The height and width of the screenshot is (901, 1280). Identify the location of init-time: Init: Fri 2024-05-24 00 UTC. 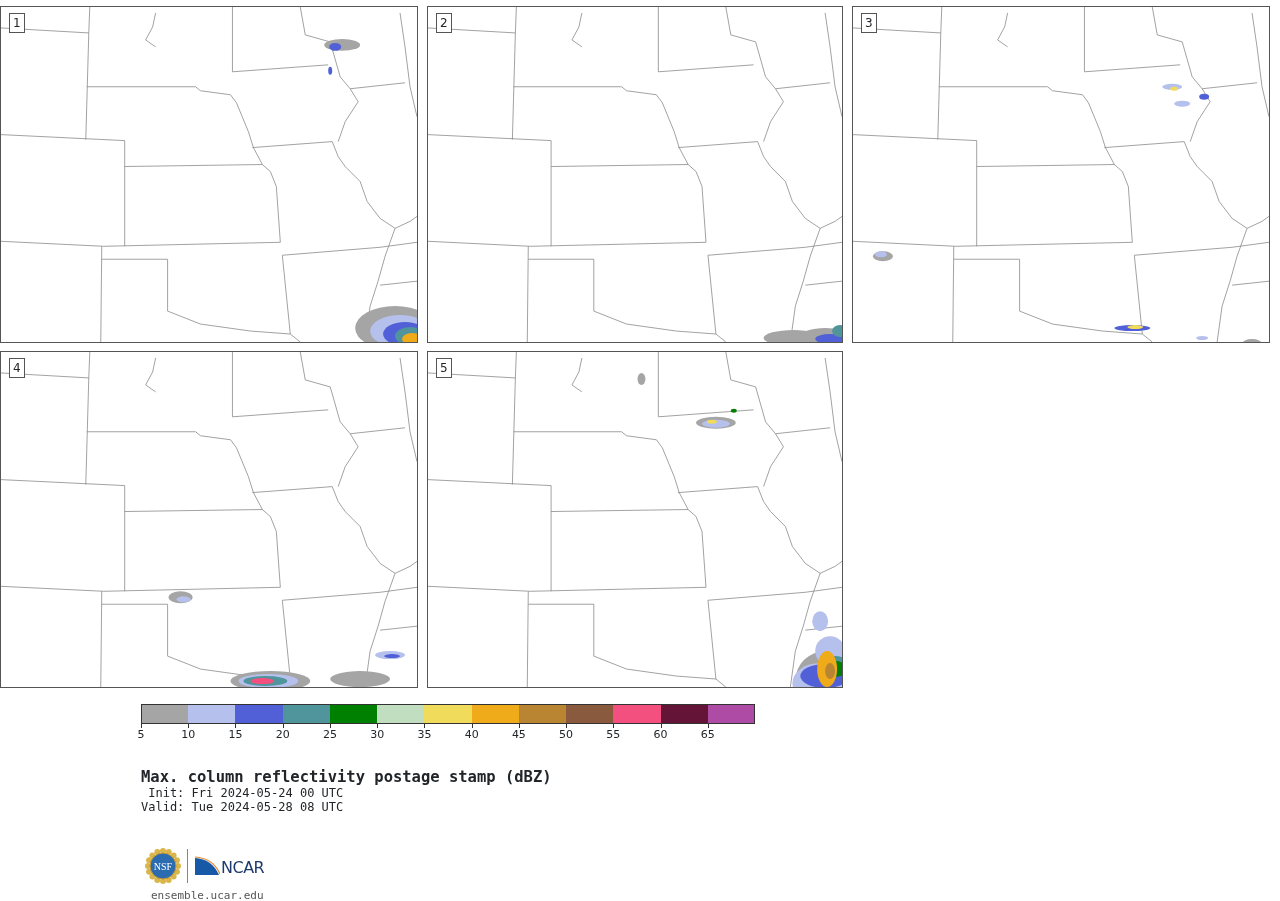
(246, 793).